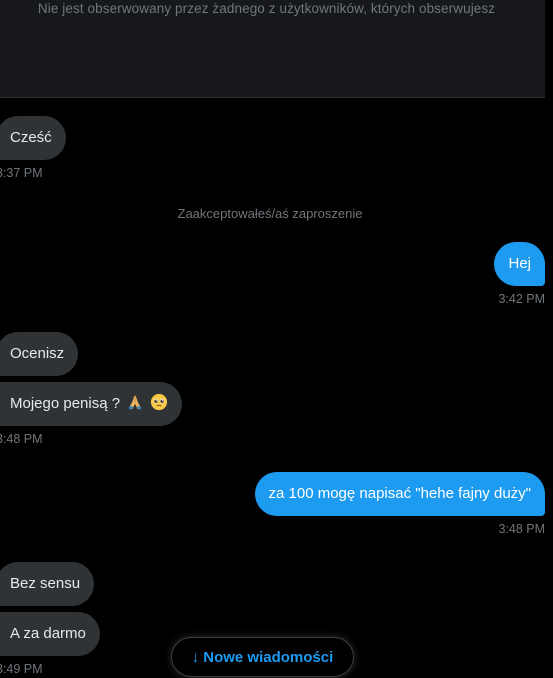 Image resolution: width=553 pixels, height=678 pixels. What do you see at coordinates (135, 402) in the screenshot?
I see `folded-hands-emoji` at bounding box center [135, 402].